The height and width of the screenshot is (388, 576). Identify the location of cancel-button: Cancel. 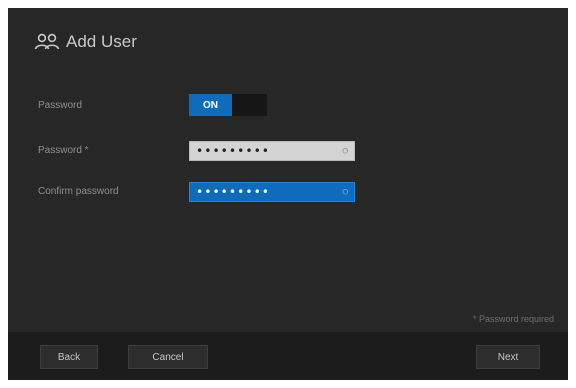
(168, 357).